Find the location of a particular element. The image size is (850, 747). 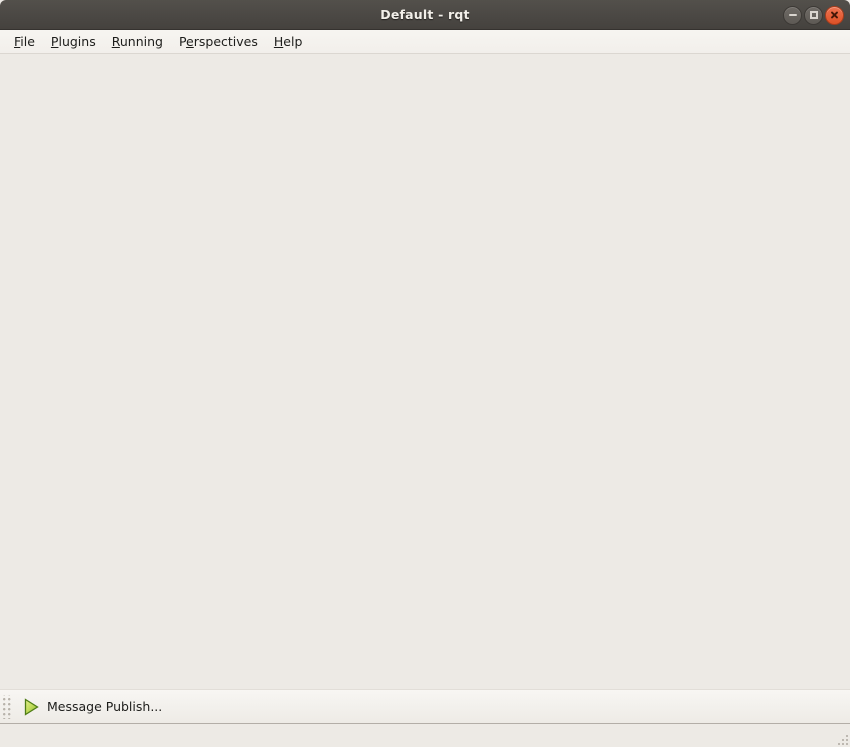

maximize-icon is located at coordinates (813, 15).